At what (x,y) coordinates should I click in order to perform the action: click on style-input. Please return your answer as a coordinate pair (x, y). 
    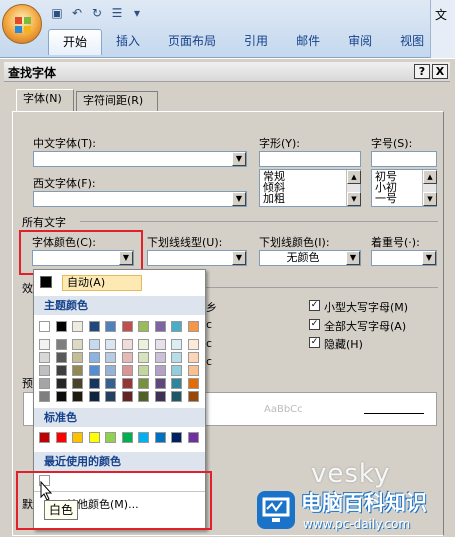
    Looking at the image, I should click on (310, 159).